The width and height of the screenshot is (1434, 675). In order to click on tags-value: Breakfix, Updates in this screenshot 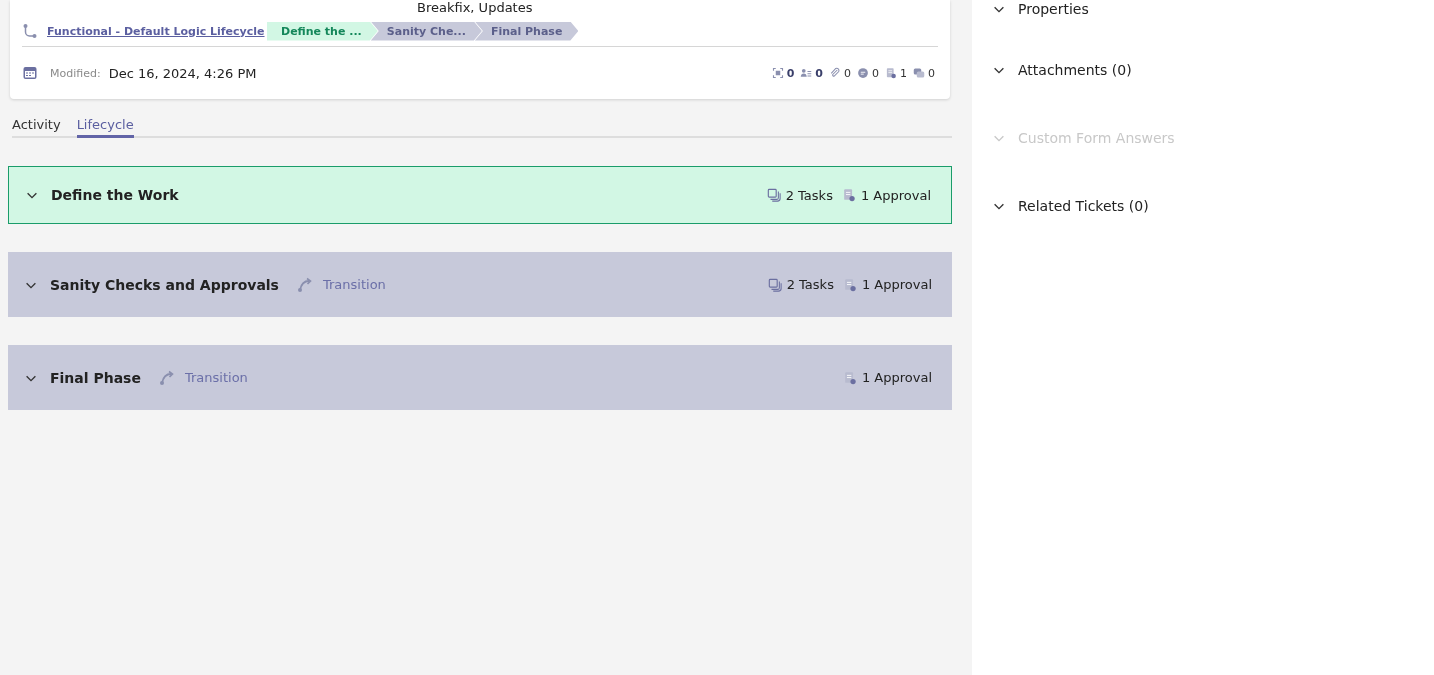, I will do `click(475, 8)`.